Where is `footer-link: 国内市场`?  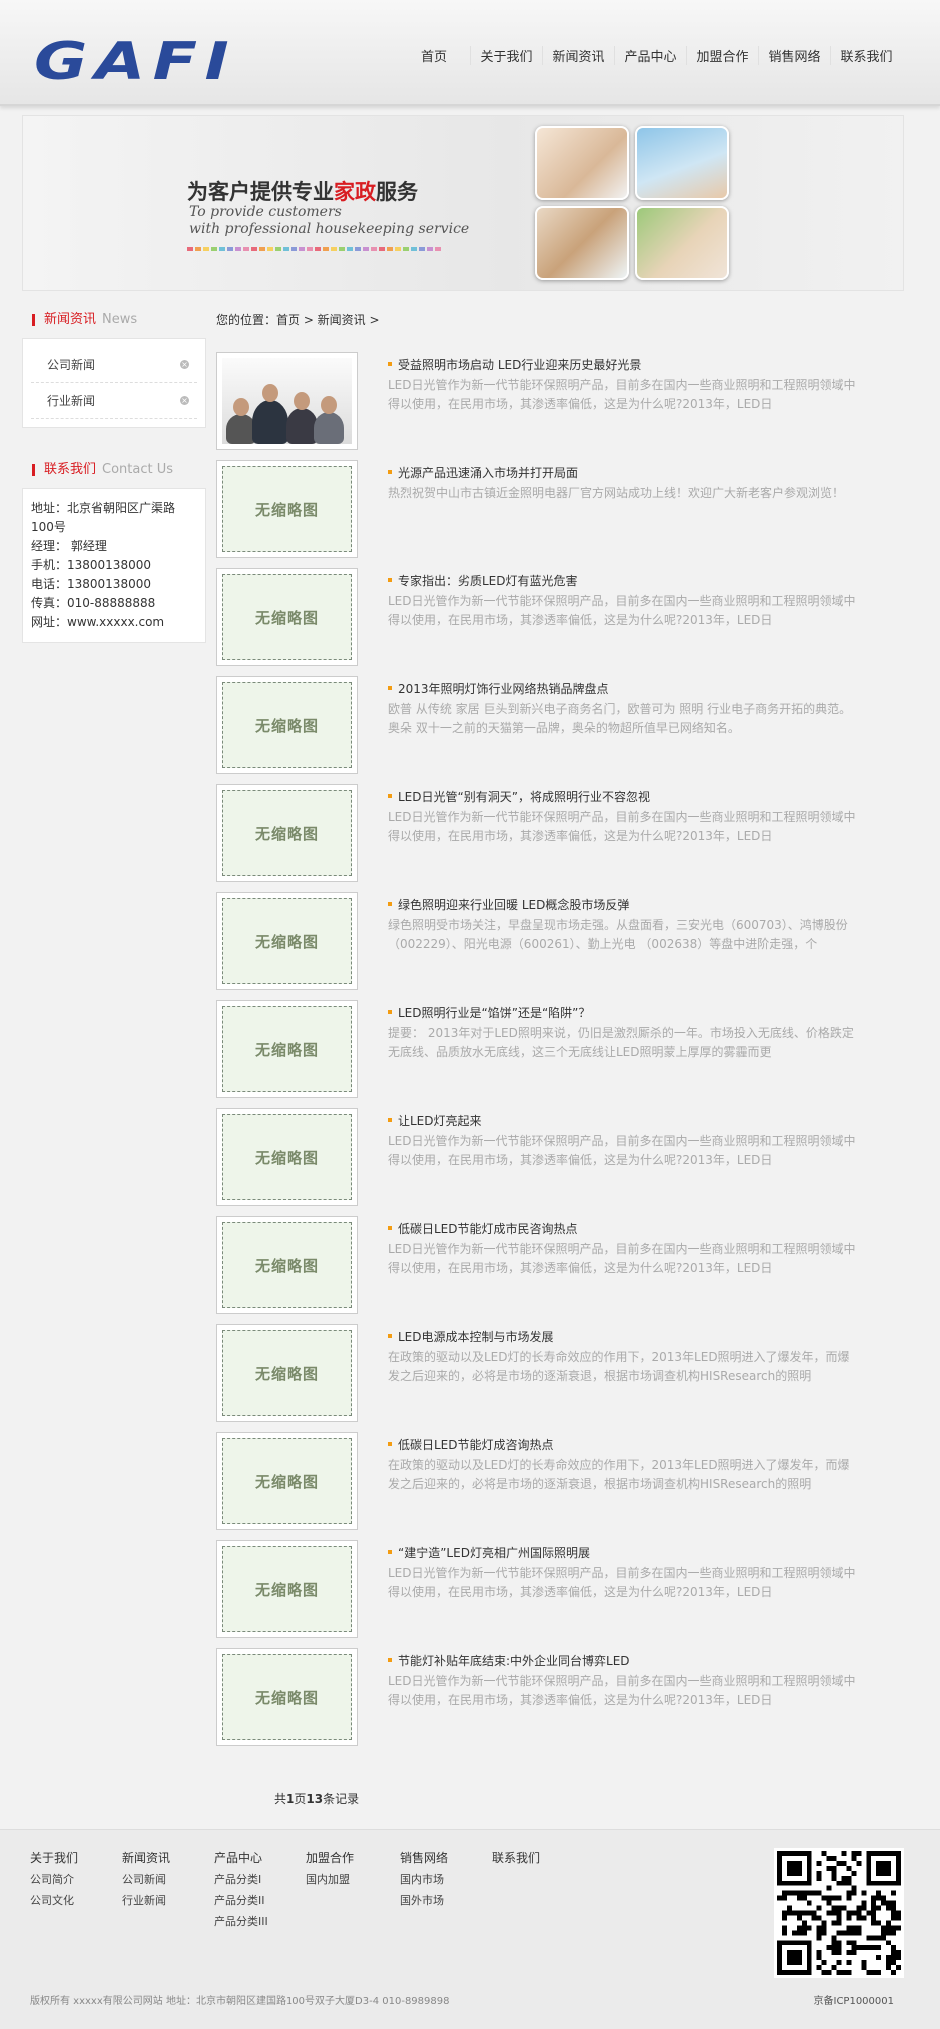 footer-link: 国内市场 is located at coordinates (424, 1879).